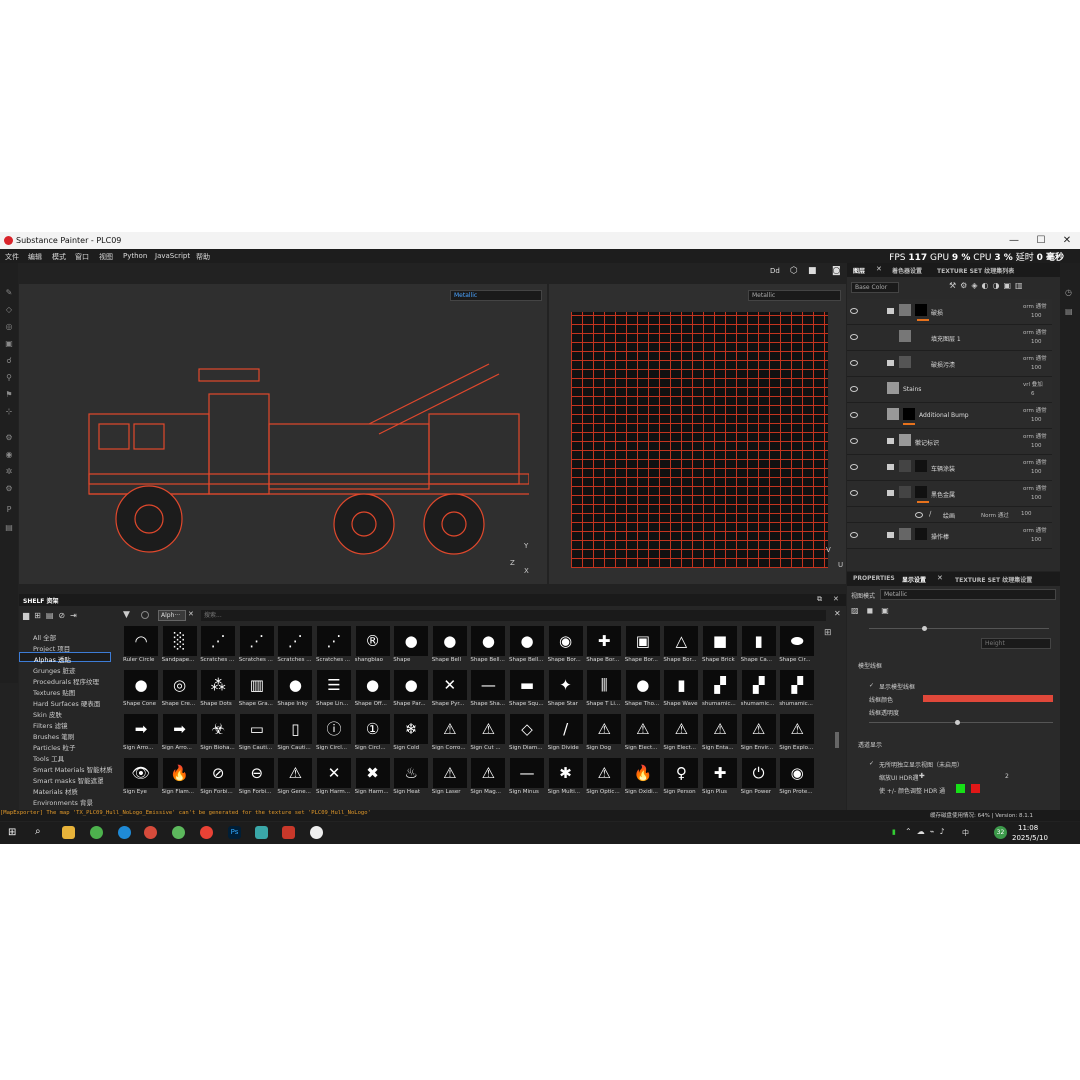 Image resolution: width=1080 pixels, height=1080 pixels. I want to click on blend-mode: Norm 通过, so click(995, 515).